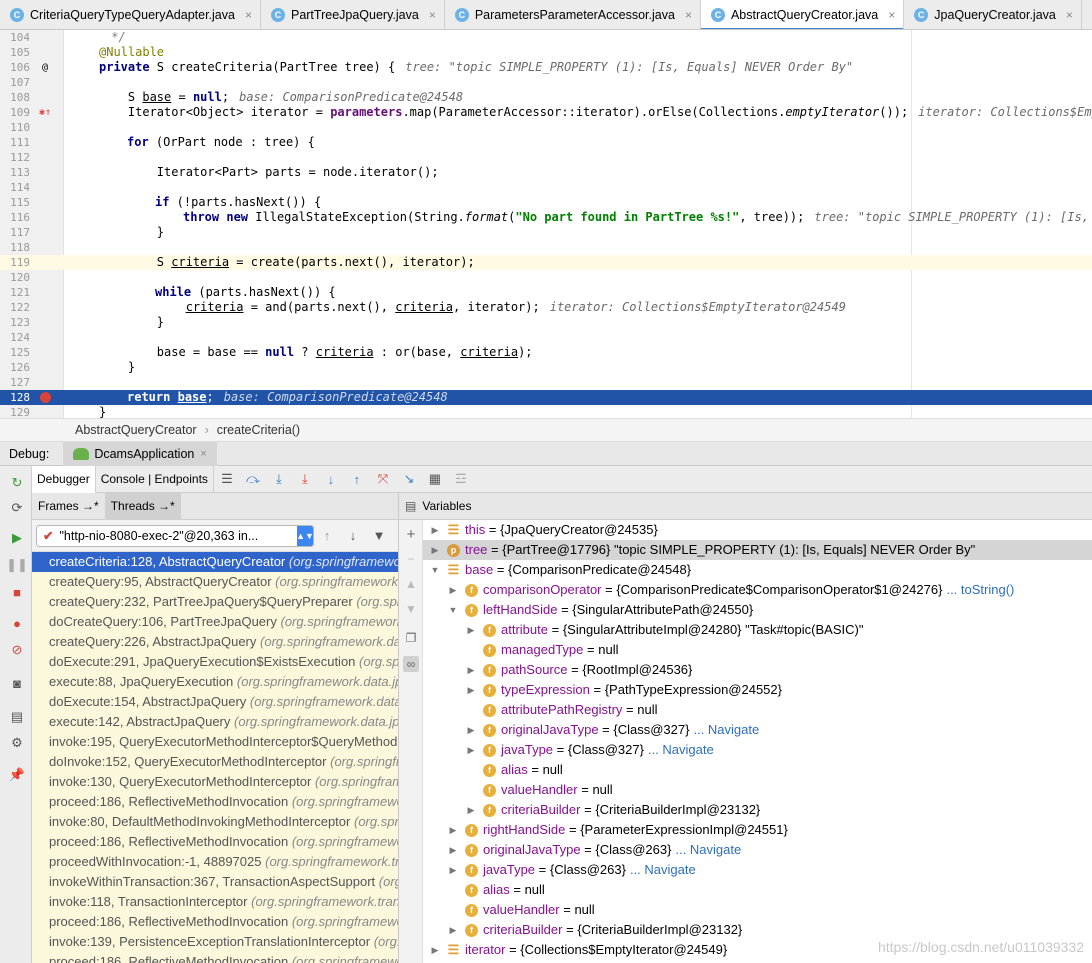 This screenshot has height=963, width=1092. I want to click on editor-tab: C ParametersParameterAccessor.java ×, so click(573, 14).